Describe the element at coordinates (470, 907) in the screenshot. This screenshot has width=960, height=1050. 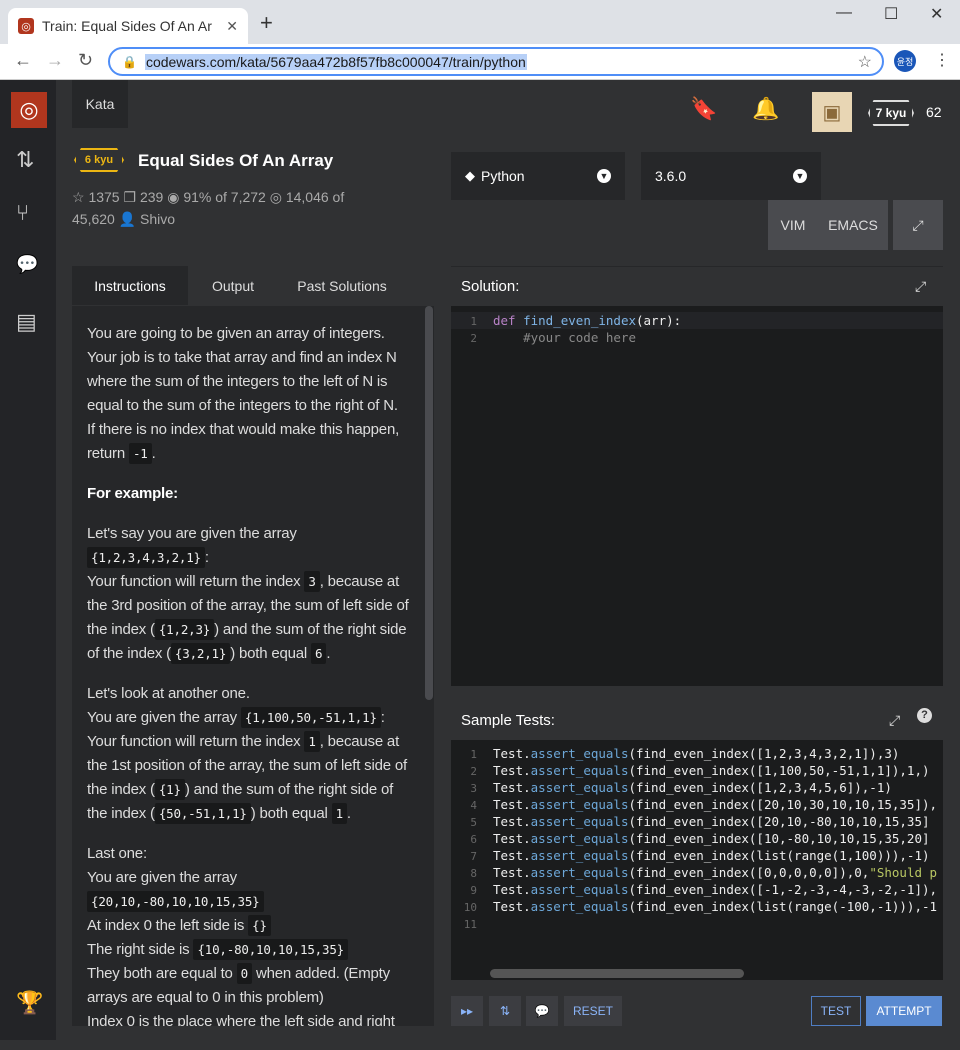
I see `line-number: 10` at that location.